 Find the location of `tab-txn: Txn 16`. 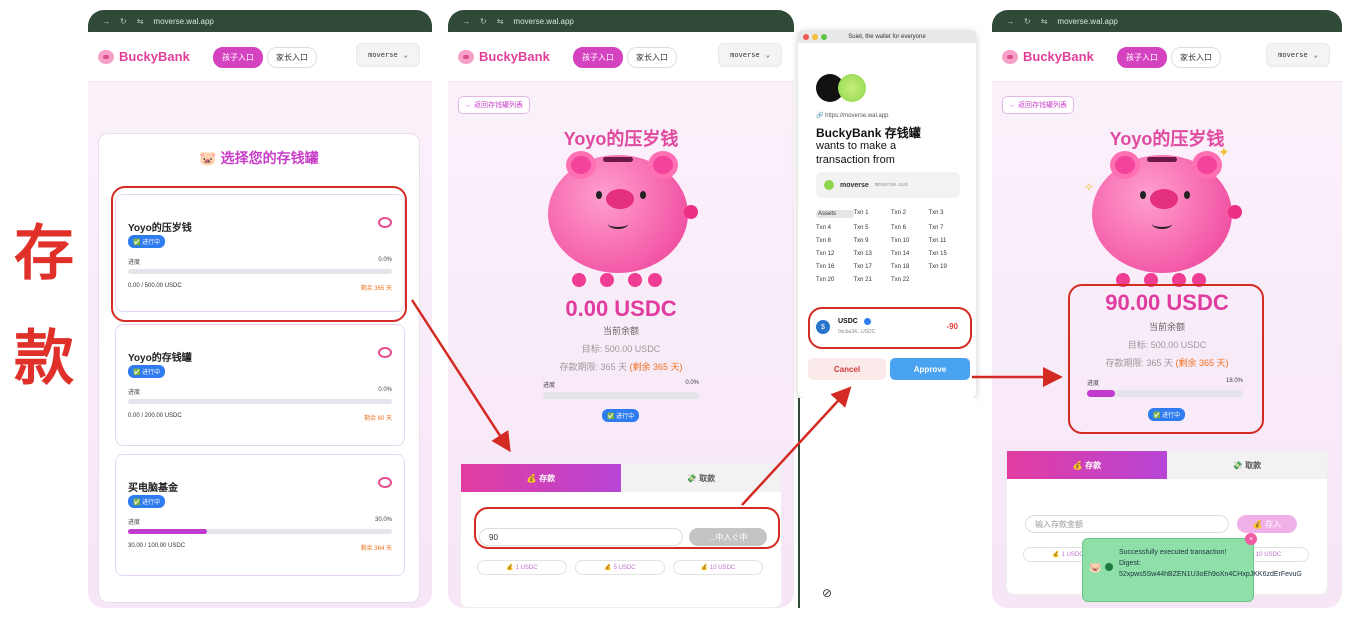

tab-txn: Txn 16 is located at coordinates (835, 267).